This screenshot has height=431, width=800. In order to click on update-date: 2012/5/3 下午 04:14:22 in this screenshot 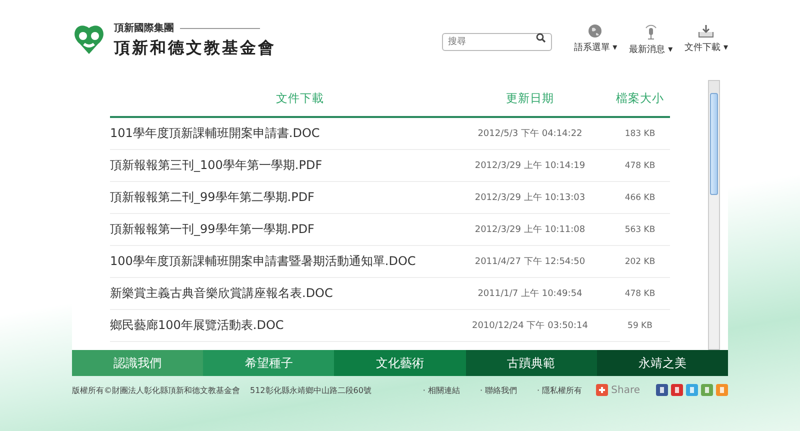, I will do `click(530, 134)`.